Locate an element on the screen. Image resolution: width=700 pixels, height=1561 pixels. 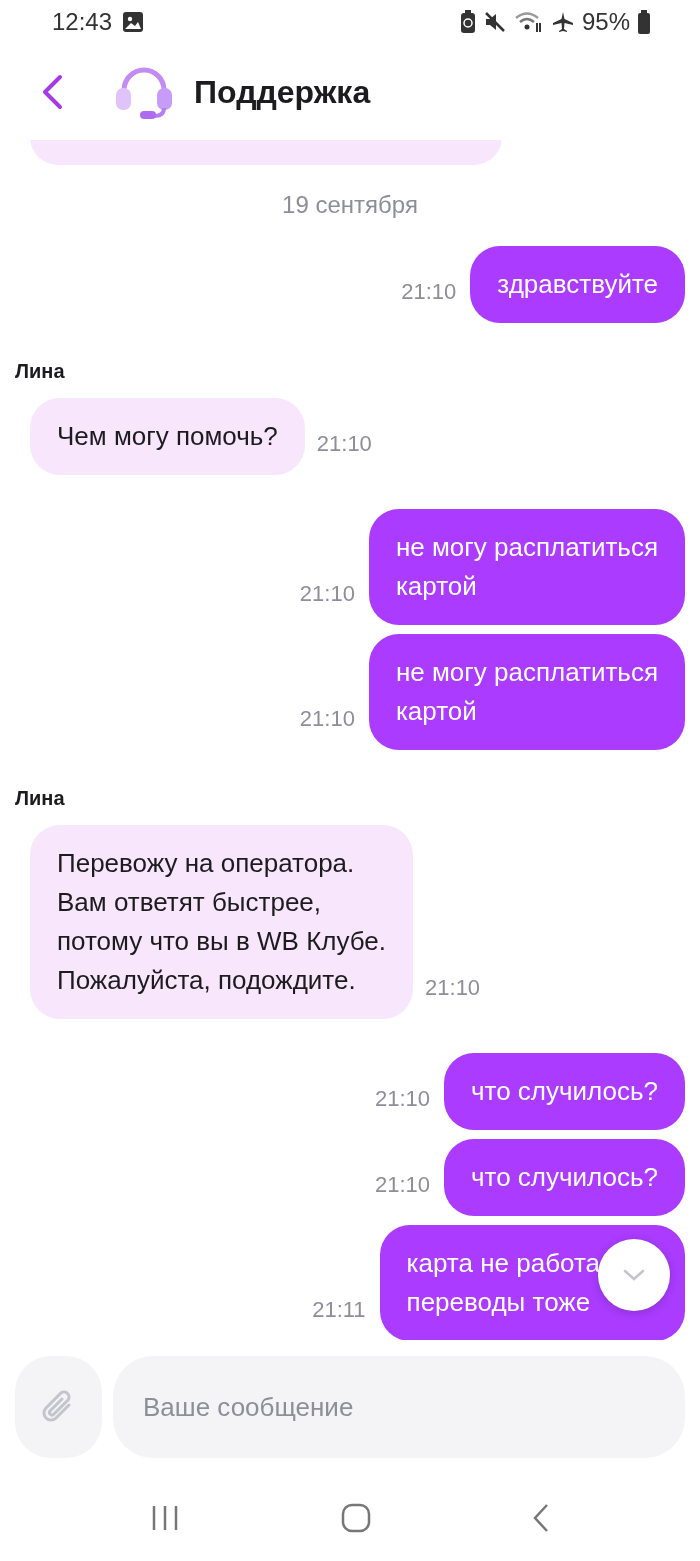
back-nav-icon is located at coordinates (540, 1518).